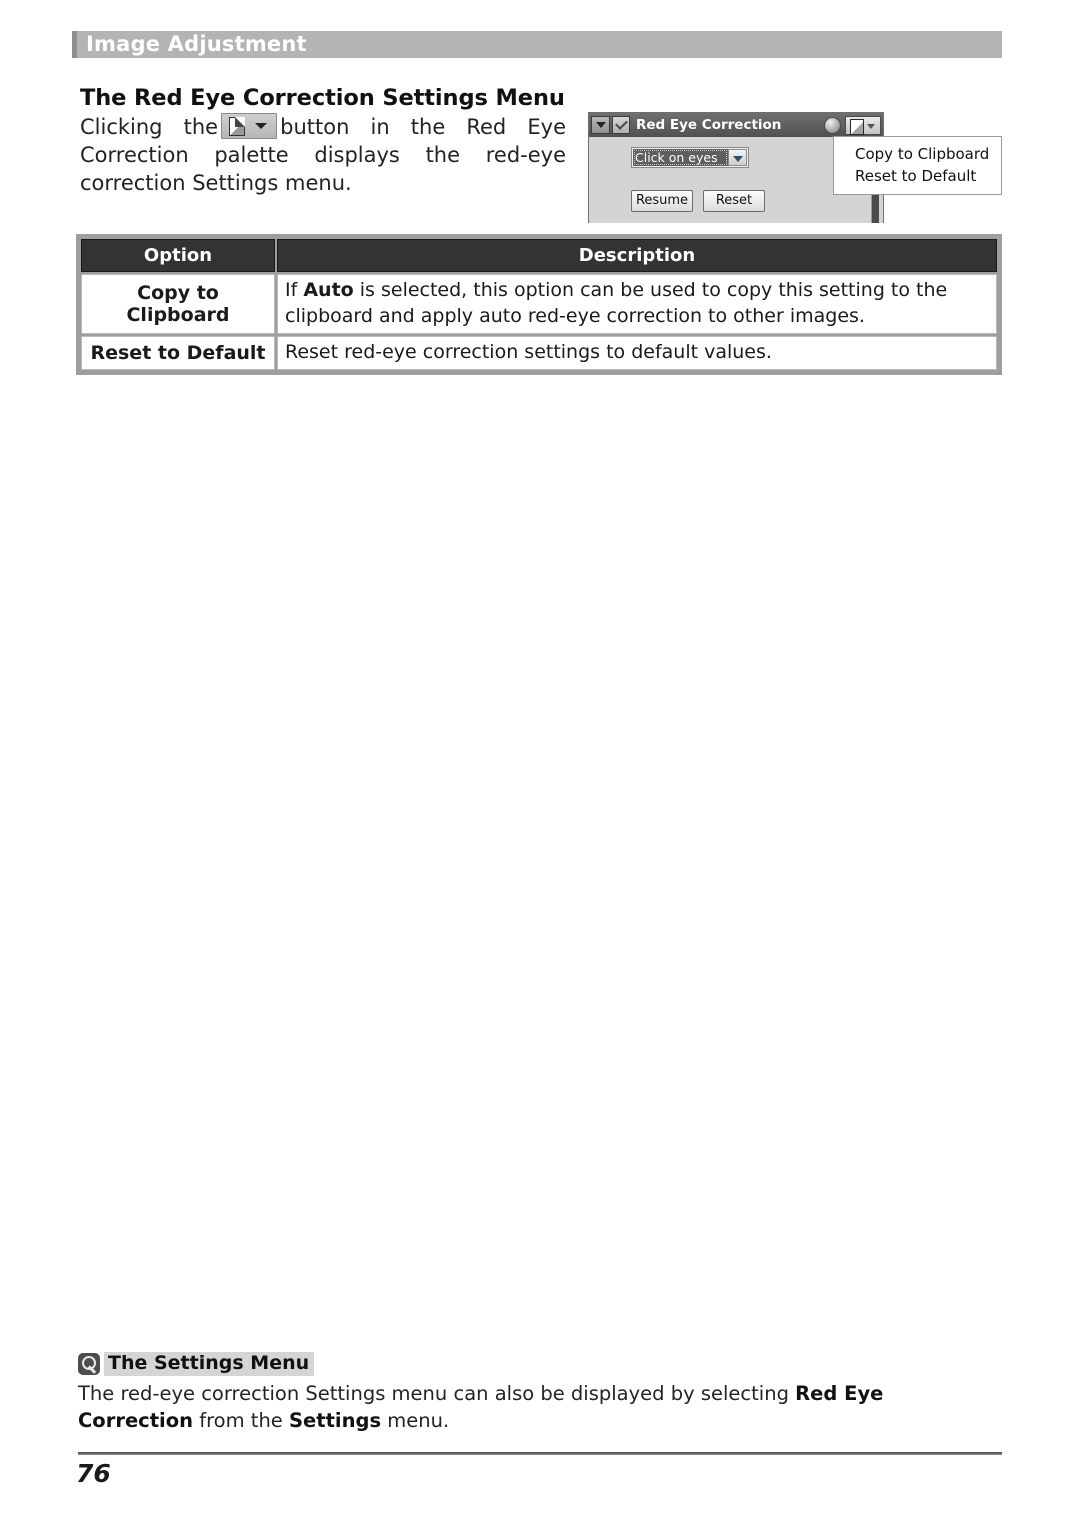 This screenshot has width=1080, height=1529. Describe the element at coordinates (149, 127) in the screenshot. I see `paragraph-text-before: Clicking the` at that location.